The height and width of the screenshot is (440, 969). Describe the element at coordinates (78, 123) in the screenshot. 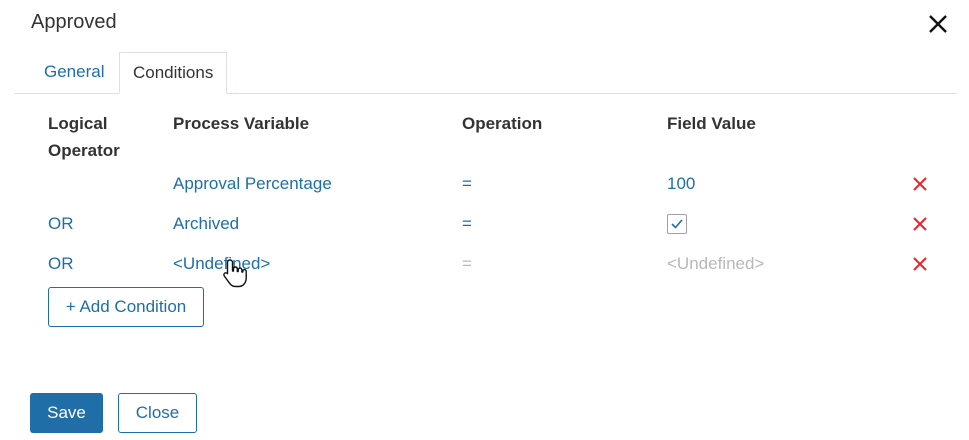

I see `header-logical-line1: Logical` at that location.